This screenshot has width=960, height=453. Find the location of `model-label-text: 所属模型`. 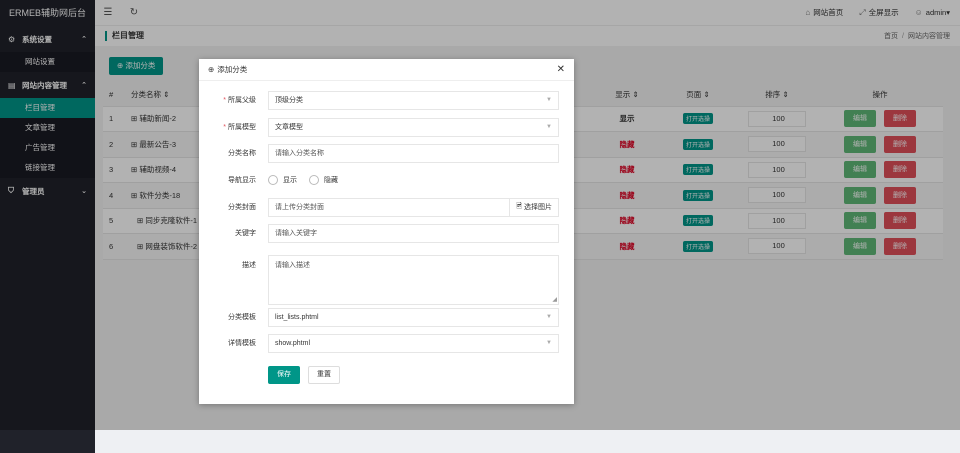

model-label-text: 所属模型 is located at coordinates (242, 127).